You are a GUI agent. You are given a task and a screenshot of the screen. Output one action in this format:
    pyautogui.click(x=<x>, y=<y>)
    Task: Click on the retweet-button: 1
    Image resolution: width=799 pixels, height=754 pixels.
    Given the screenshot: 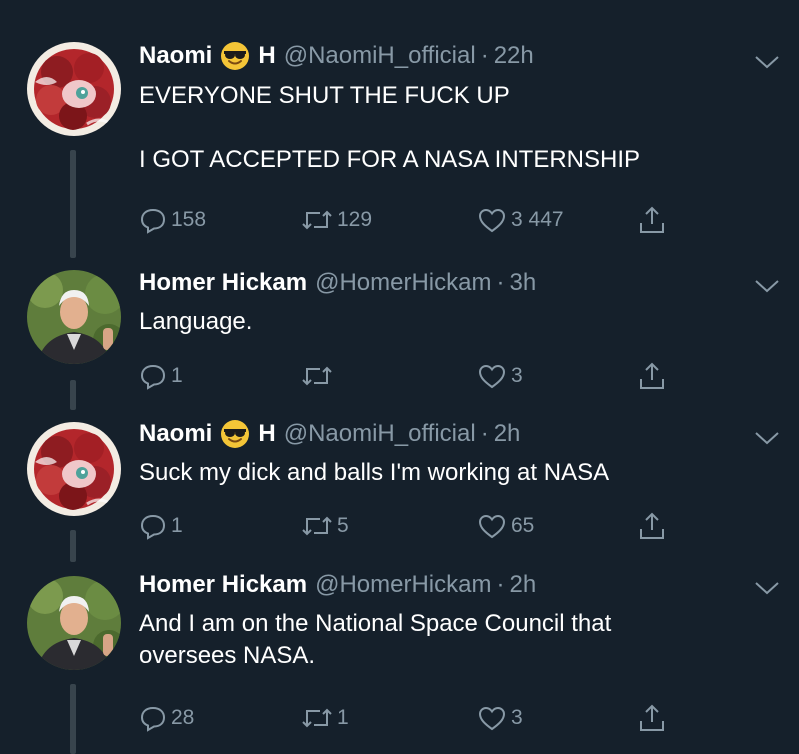 What is the action you would take?
    pyautogui.click(x=325, y=718)
    